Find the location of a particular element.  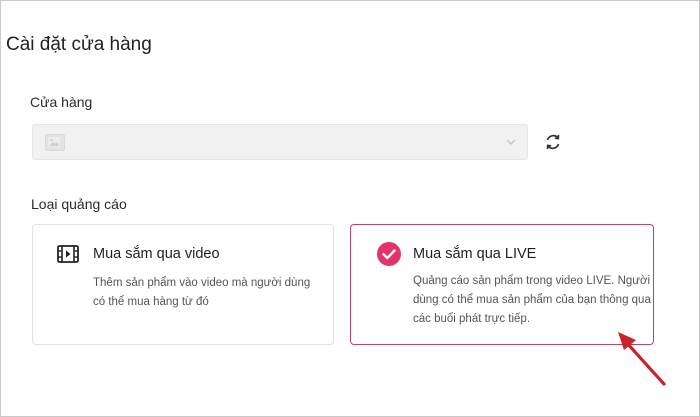

store-select is located at coordinates (280, 142).